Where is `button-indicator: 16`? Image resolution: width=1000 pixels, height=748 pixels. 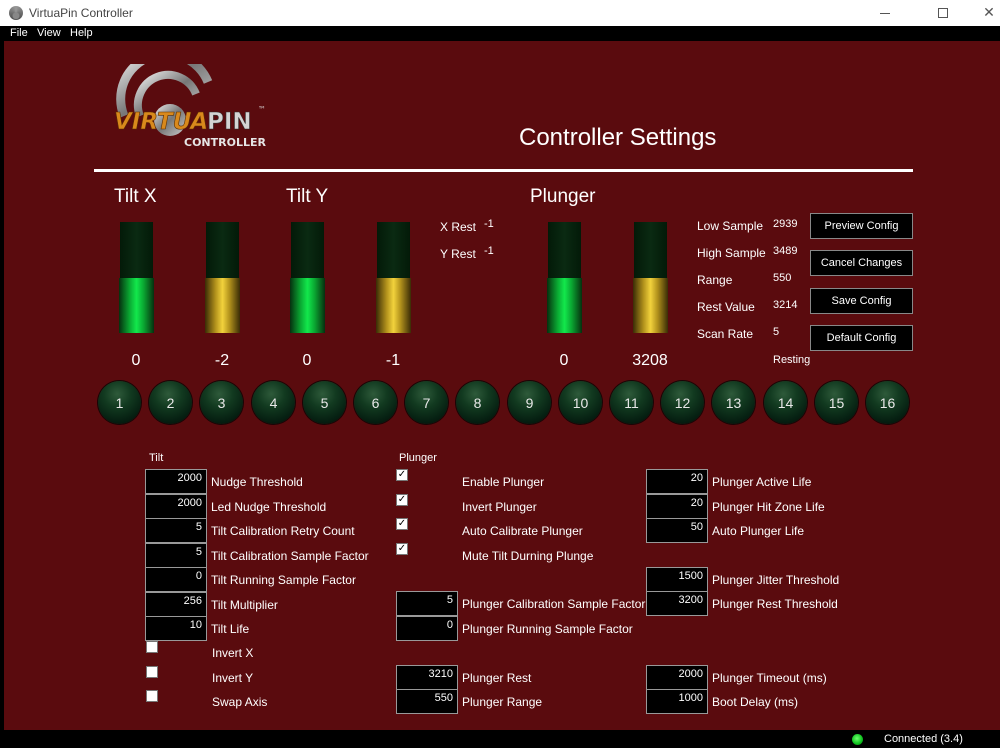
button-indicator: 16 is located at coordinates (887, 402).